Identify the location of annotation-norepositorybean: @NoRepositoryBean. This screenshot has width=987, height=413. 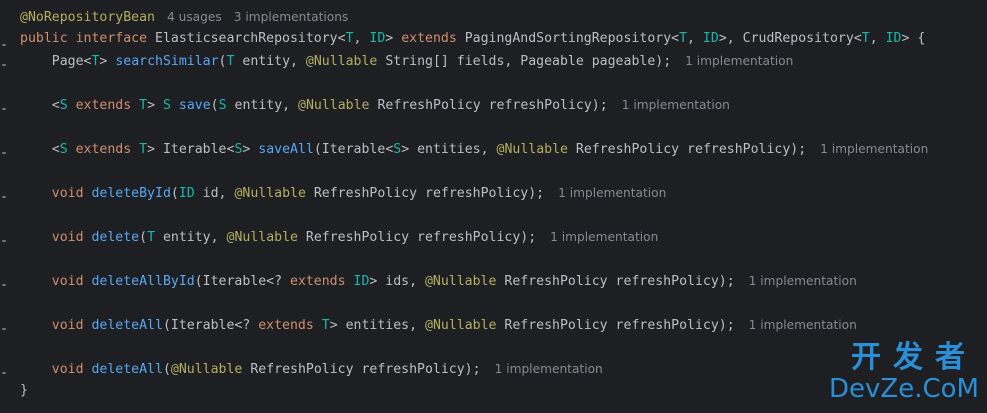
(87, 17).